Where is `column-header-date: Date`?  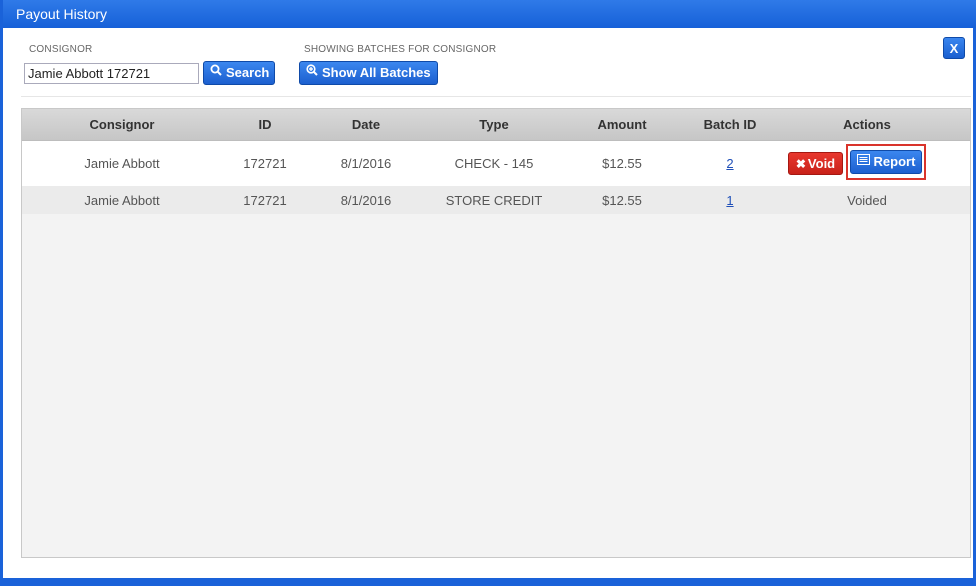 column-header-date: Date is located at coordinates (366, 124).